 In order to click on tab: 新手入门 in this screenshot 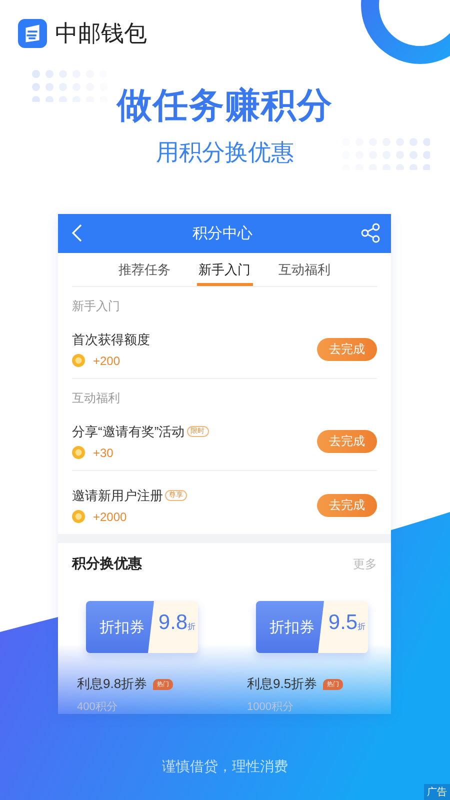, I will do `click(224, 269)`.